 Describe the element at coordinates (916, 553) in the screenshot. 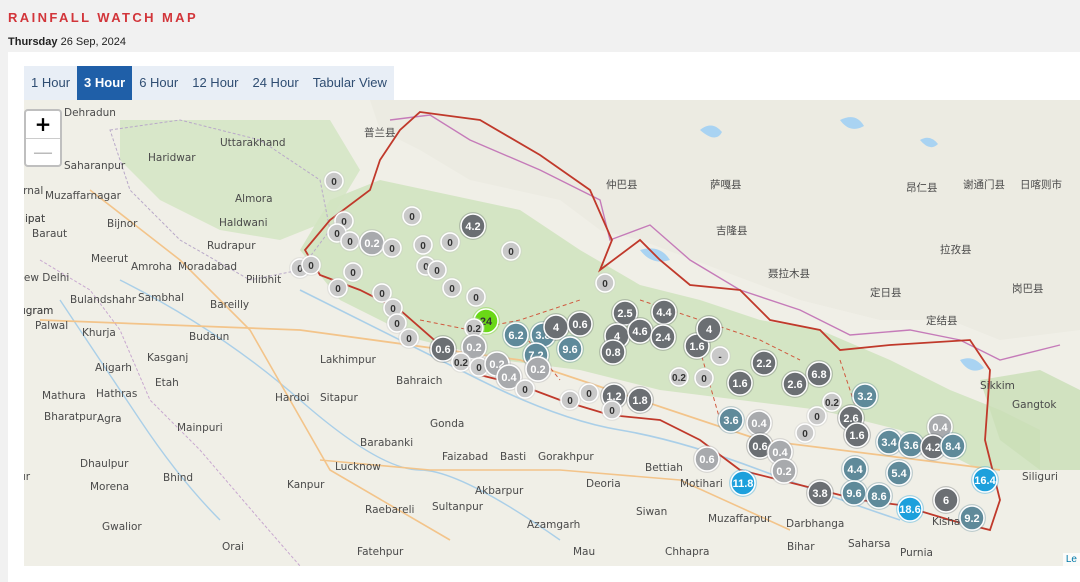

I see `place-label: Purnia` at that location.